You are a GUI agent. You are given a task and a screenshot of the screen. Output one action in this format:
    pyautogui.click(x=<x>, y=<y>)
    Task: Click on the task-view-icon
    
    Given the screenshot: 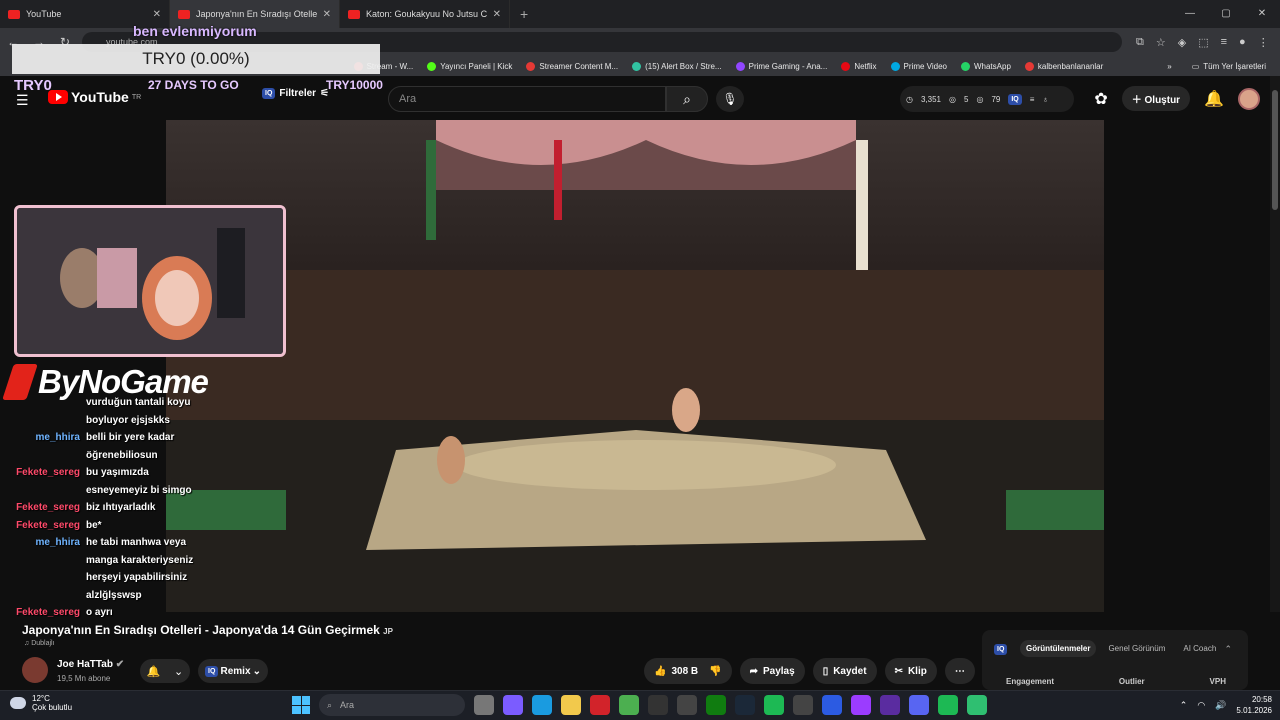 What is the action you would take?
    pyautogui.click(x=484, y=705)
    